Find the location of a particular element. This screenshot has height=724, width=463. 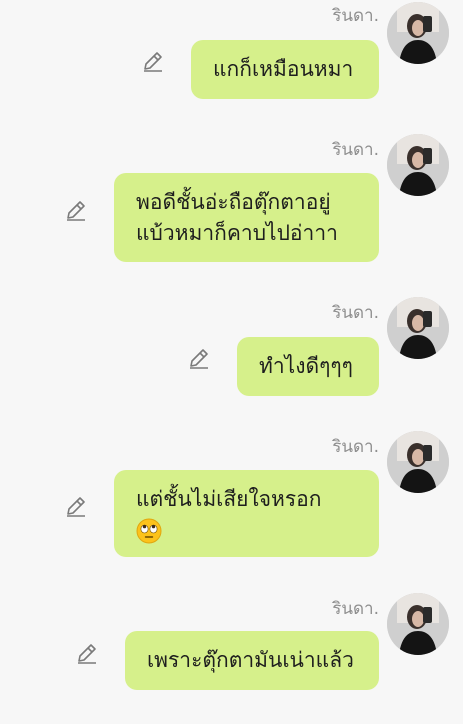

message-text: แกก็เหมือนหมา is located at coordinates (283, 69).